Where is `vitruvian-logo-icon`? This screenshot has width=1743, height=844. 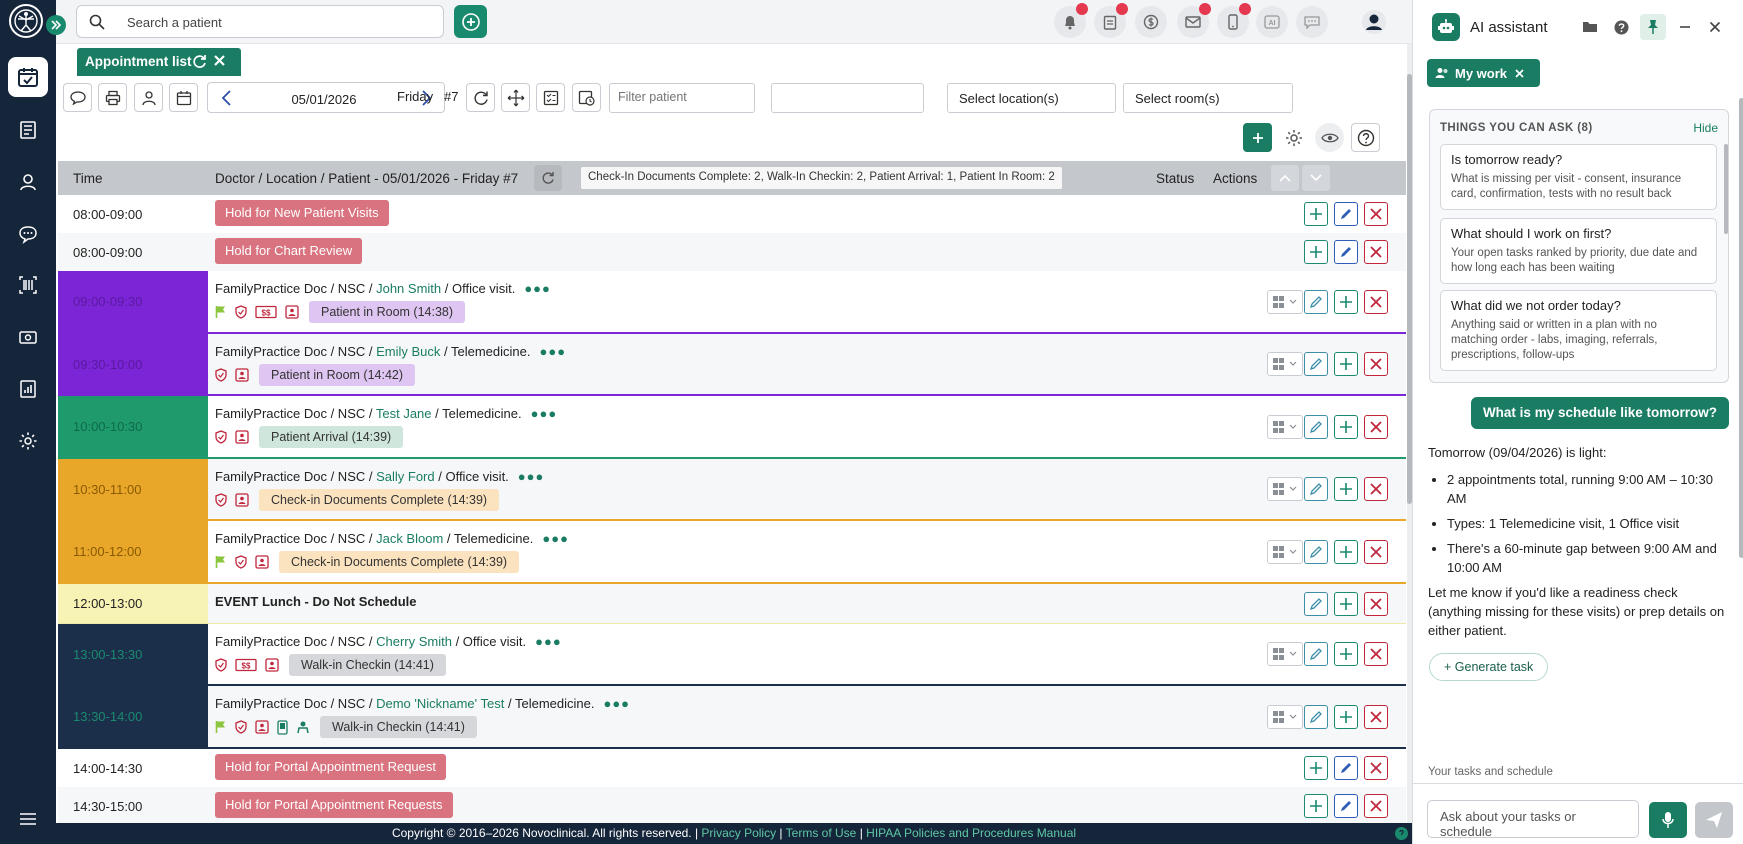
vitruvian-logo-icon is located at coordinates (26, 21).